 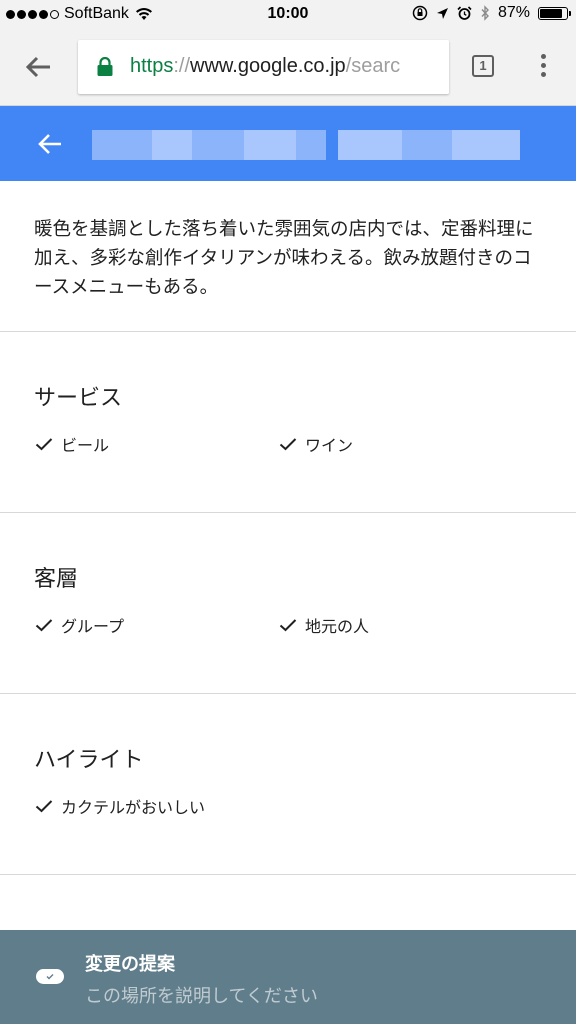 What do you see at coordinates (50, 976) in the screenshot?
I see `edit-toggle-icon` at bounding box center [50, 976].